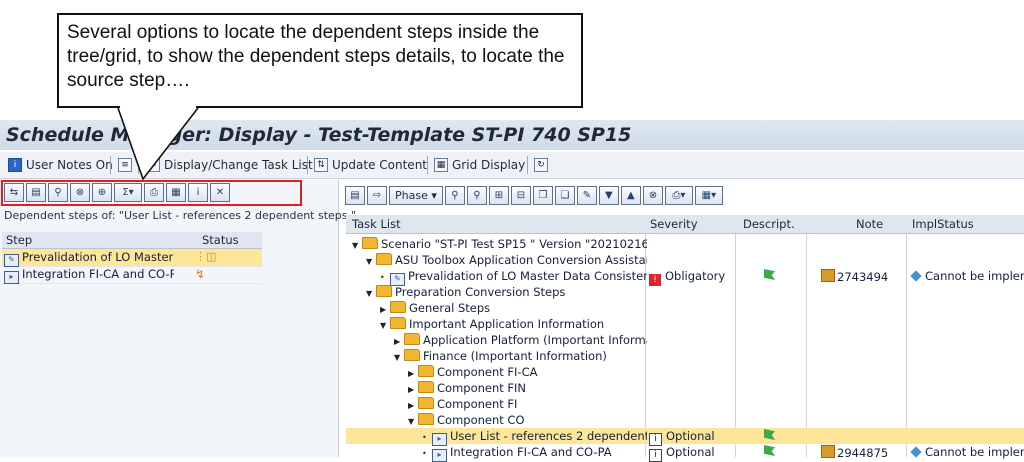 This screenshot has width=1024, height=462. What do you see at coordinates (220, 240) in the screenshot?
I see `column-status: Status` at bounding box center [220, 240].